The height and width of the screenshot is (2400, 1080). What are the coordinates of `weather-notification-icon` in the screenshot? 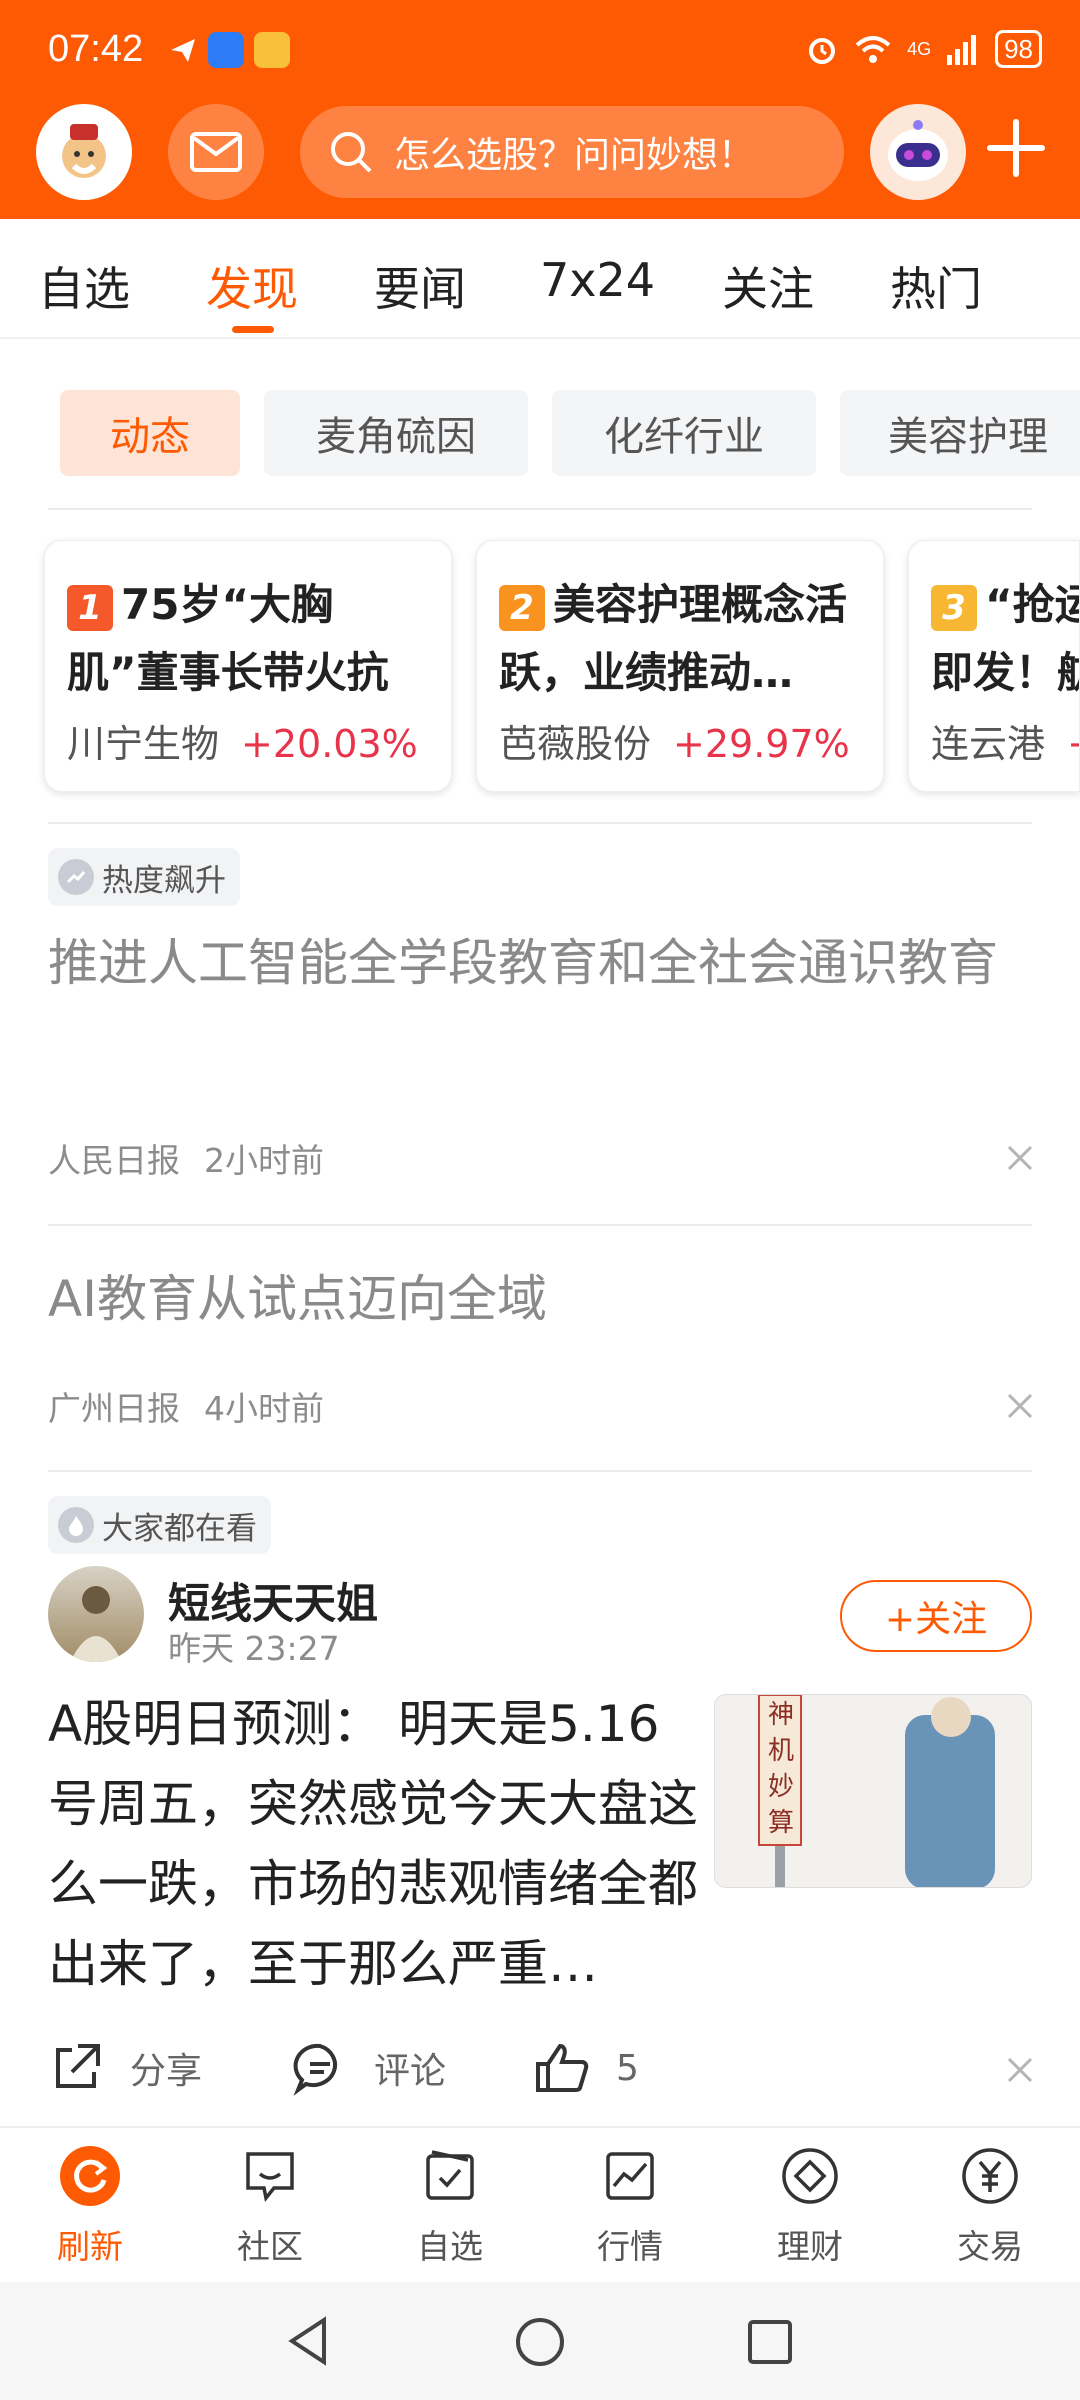 It's located at (272, 50).